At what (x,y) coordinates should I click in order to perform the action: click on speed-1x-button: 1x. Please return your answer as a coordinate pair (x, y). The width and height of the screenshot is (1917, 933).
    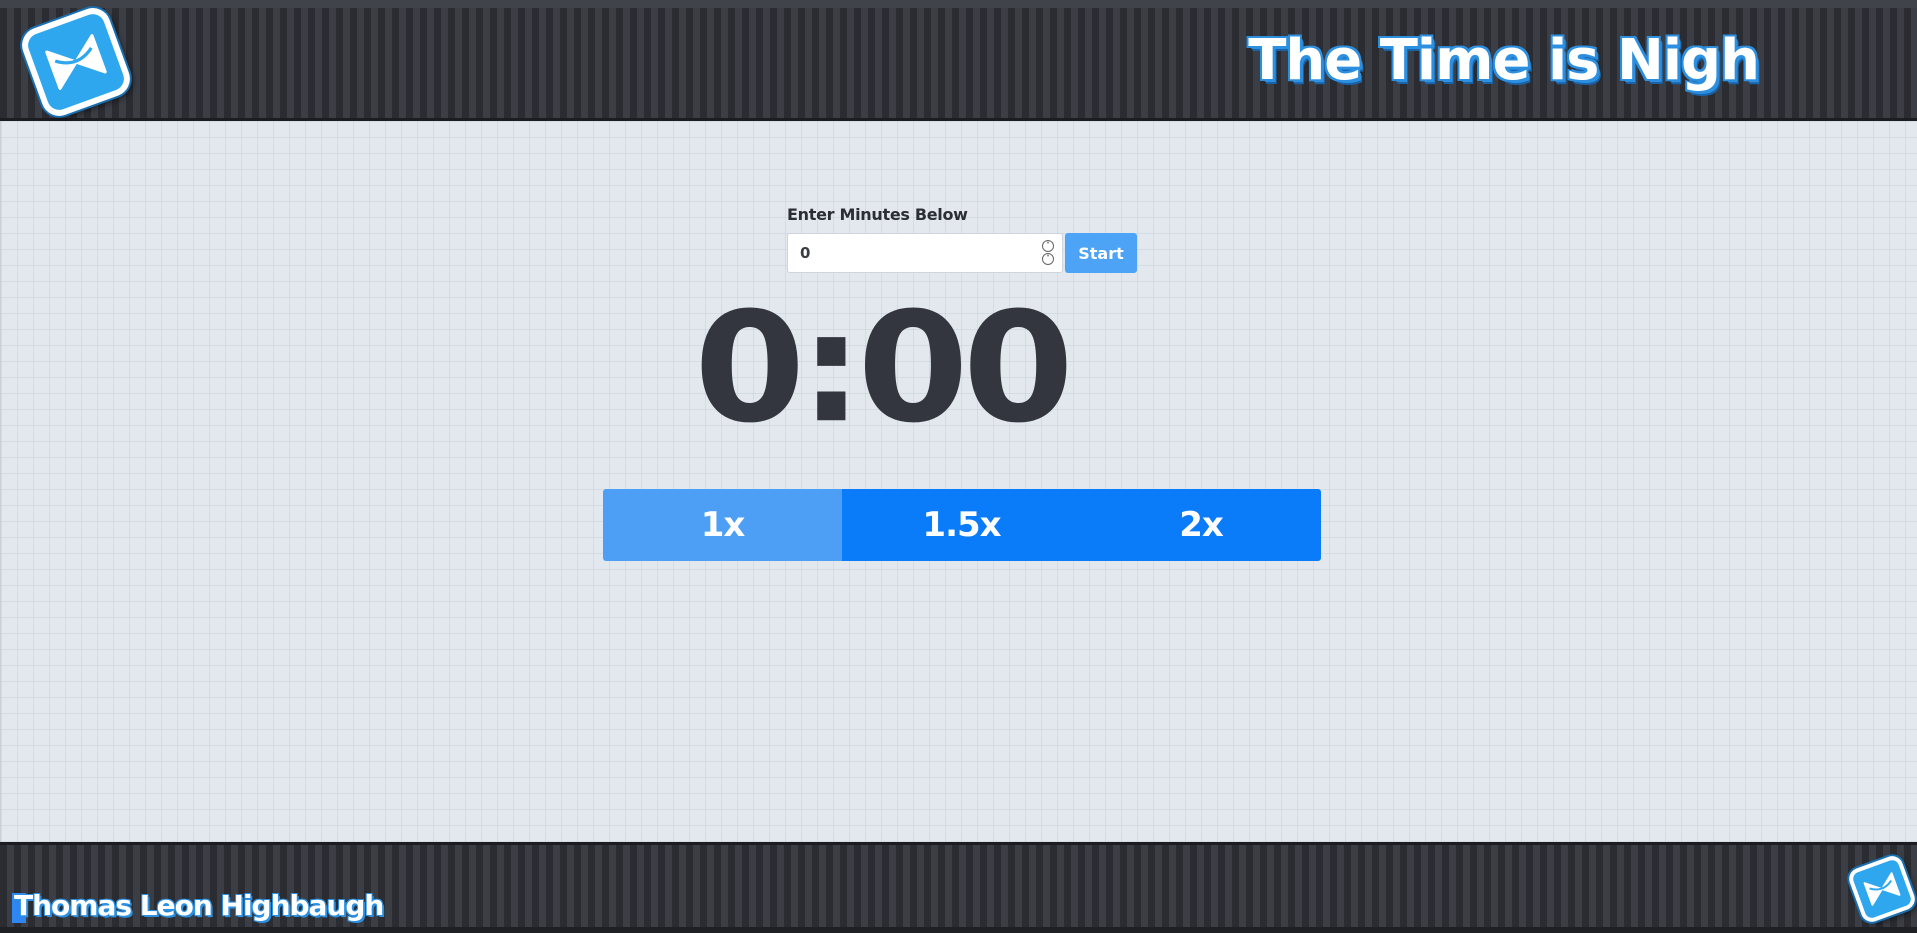
    Looking at the image, I should click on (722, 525).